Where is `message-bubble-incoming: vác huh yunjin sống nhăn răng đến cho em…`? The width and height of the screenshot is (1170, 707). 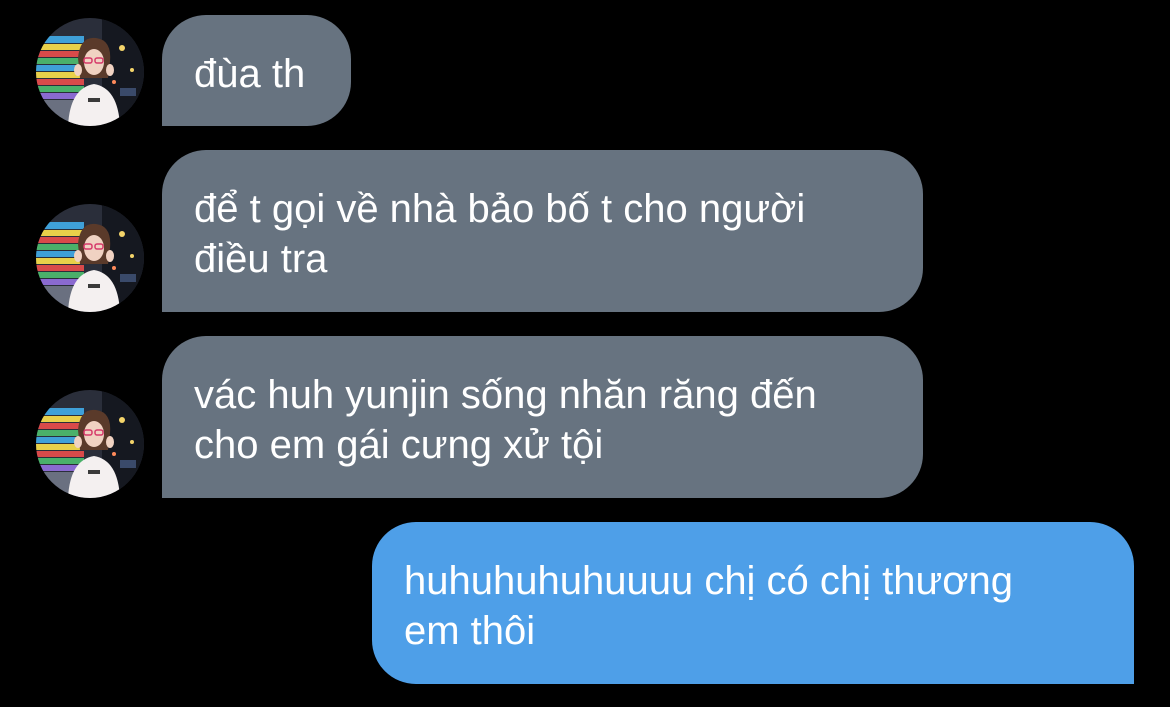 message-bubble-incoming: vác huh yunjin sống nhăn răng đến cho em… is located at coordinates (542, 417).